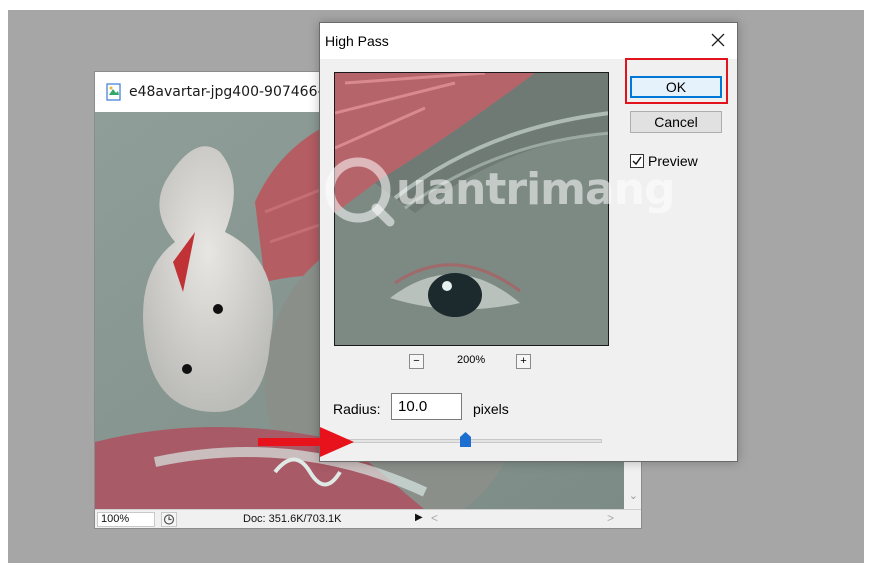 This screenshot has width=870, height=565. Describe the element at coordinates (491, 409) in the screenshot. I see `radius-unit-label: pixels` at that location.